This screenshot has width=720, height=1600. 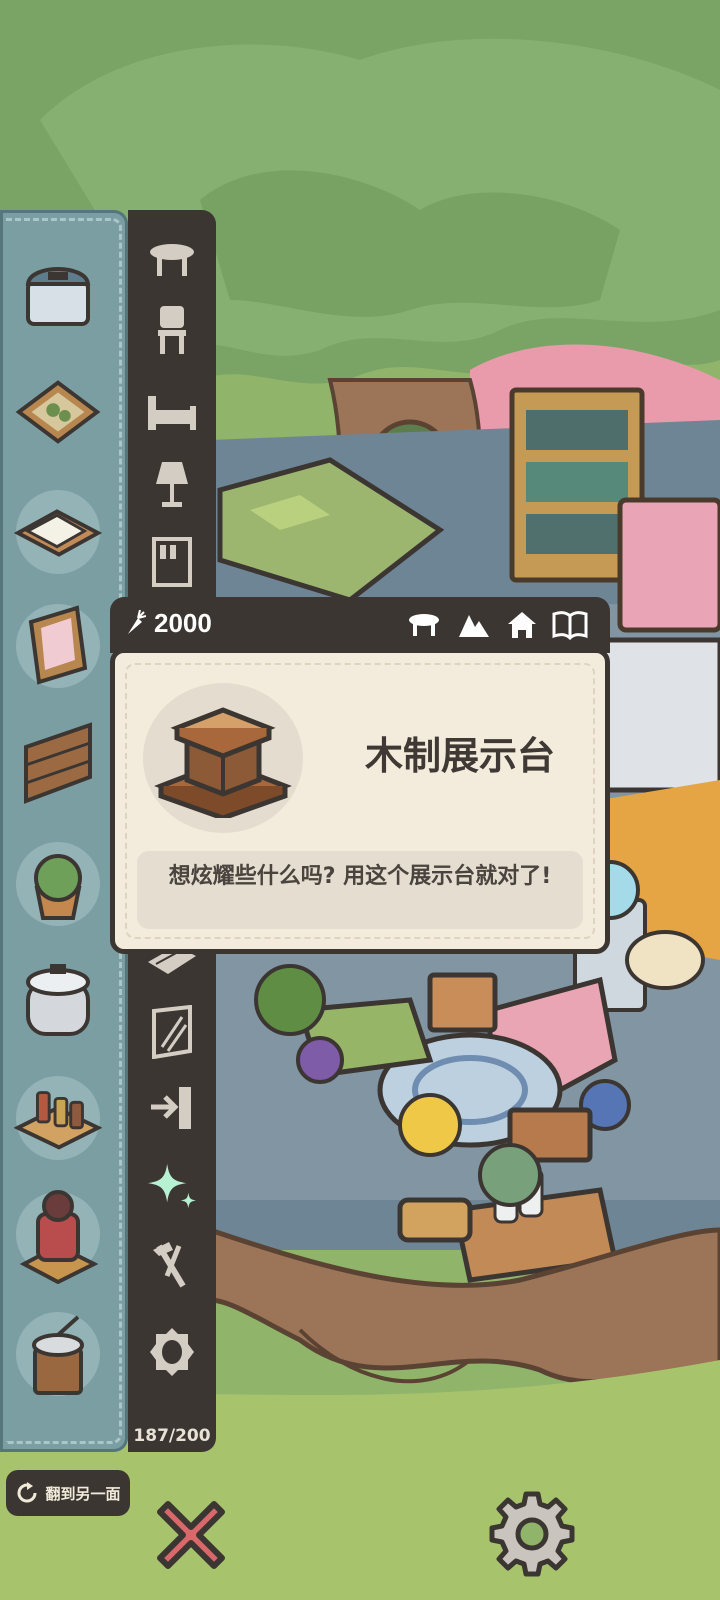 I want to click on notebook-icon, so click(x=58, y=533).